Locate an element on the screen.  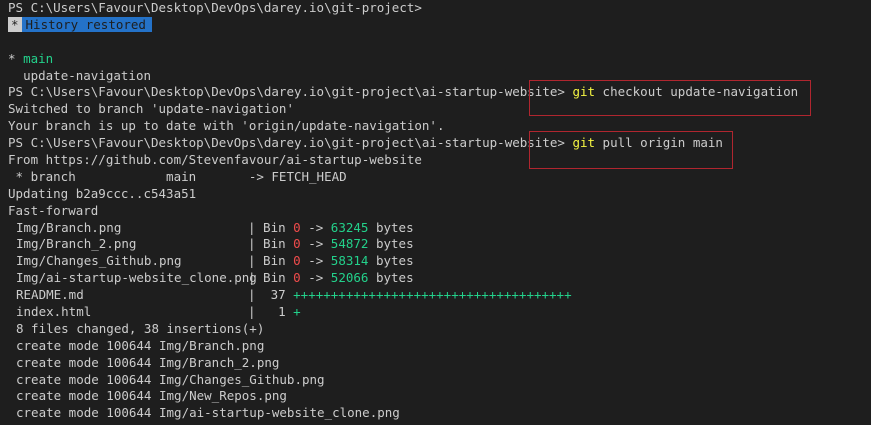
output-line: * branch main -> FETCH_HEAD is located at coordinates (177, 176).